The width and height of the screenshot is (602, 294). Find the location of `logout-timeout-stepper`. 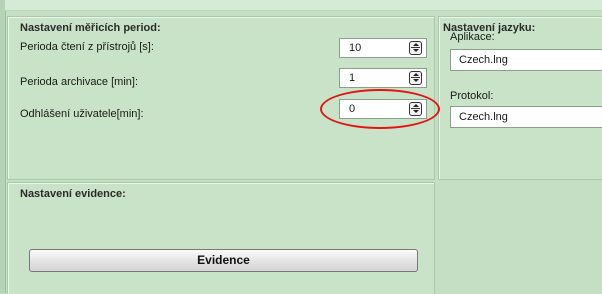

logout-timeout-stepper is located at coordinates (415, 109).